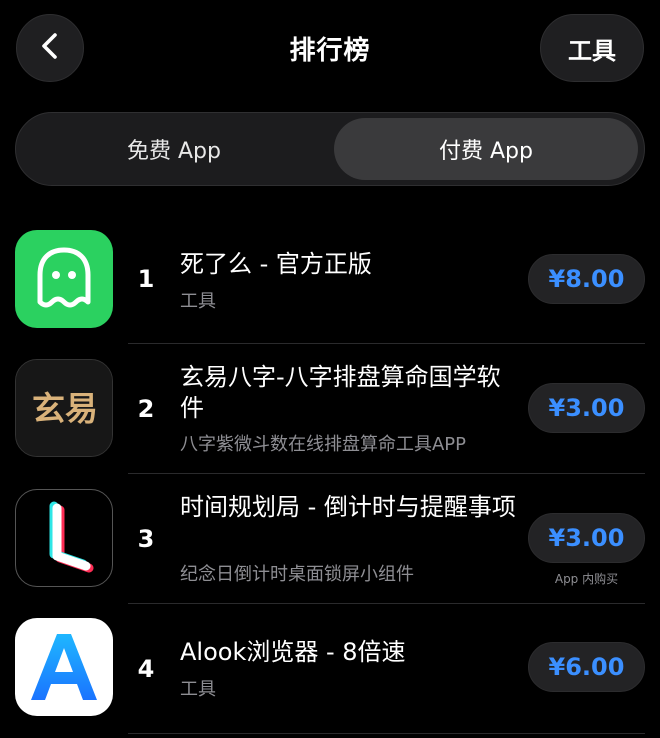  I want to click on price-button: ¥8.00, so click(586, 279).